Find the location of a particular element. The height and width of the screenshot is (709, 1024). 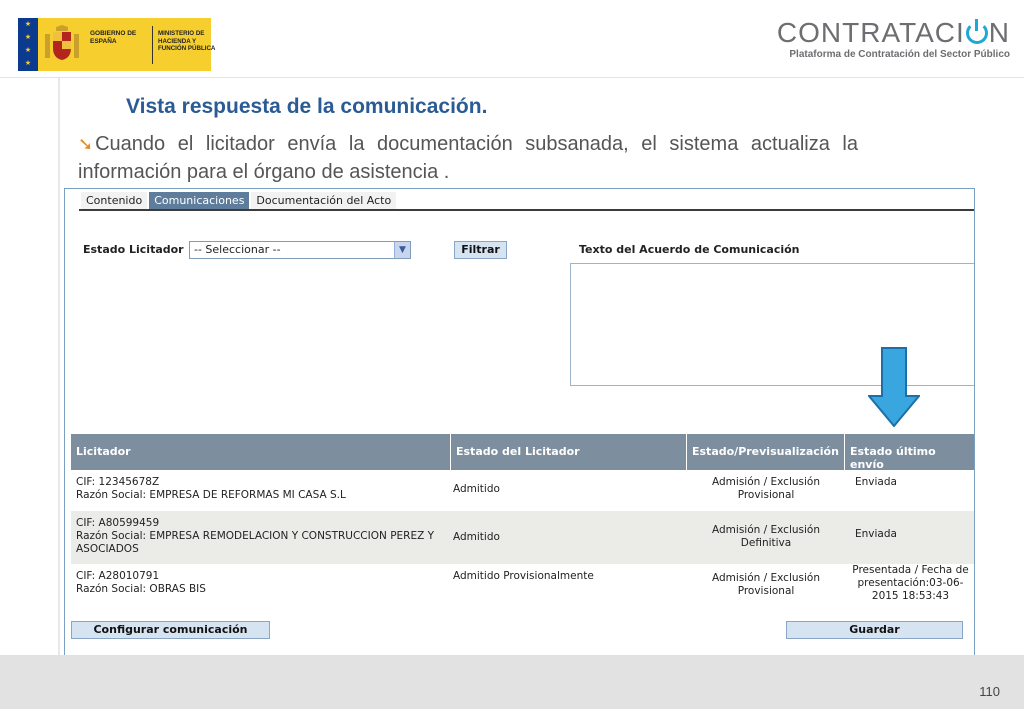

licitador-cell: CIF: A28010791 Razón Social: OBRAS BIS is located at coordinates (261, 588).